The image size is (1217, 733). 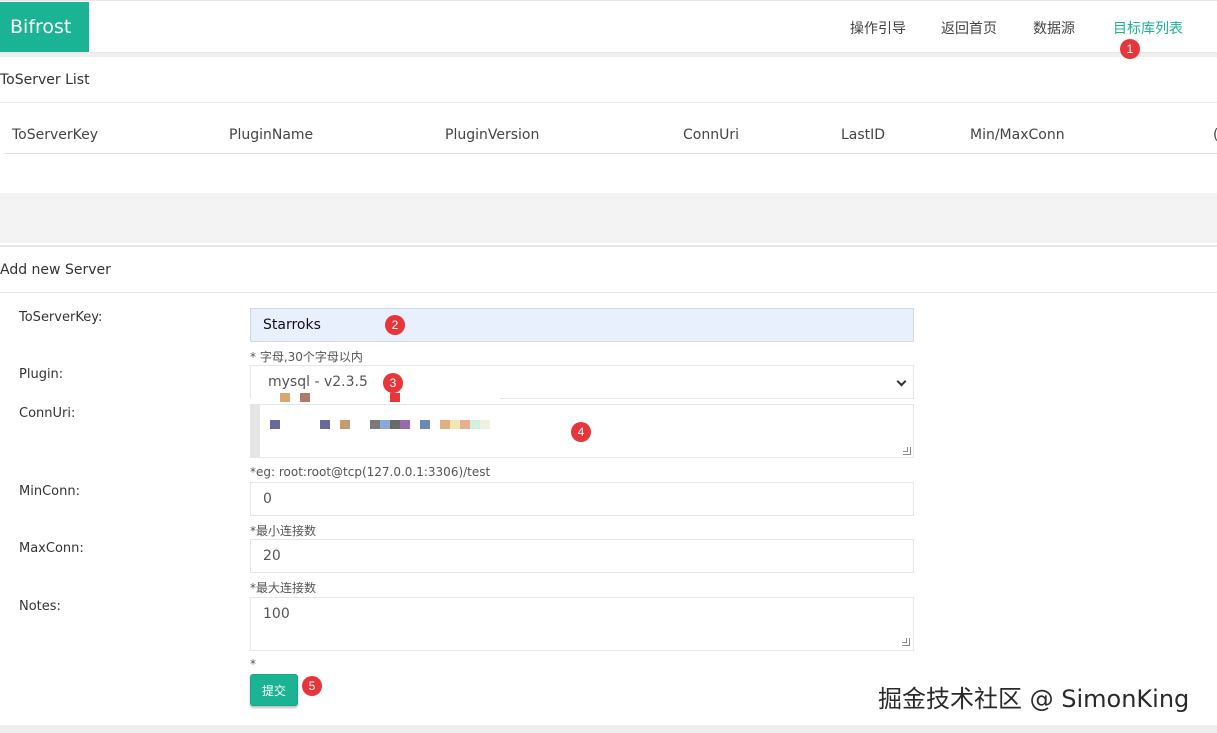 I want to click on nav-item-home: 返回首页, so click(x=969, y=28).